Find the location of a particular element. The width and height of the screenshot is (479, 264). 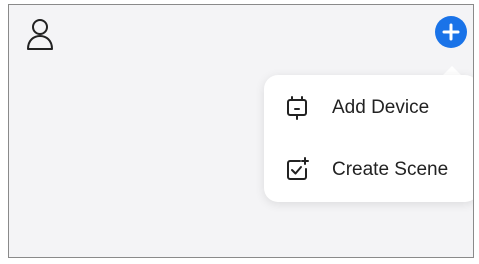

device-icon is located at coordinates (297, 108).